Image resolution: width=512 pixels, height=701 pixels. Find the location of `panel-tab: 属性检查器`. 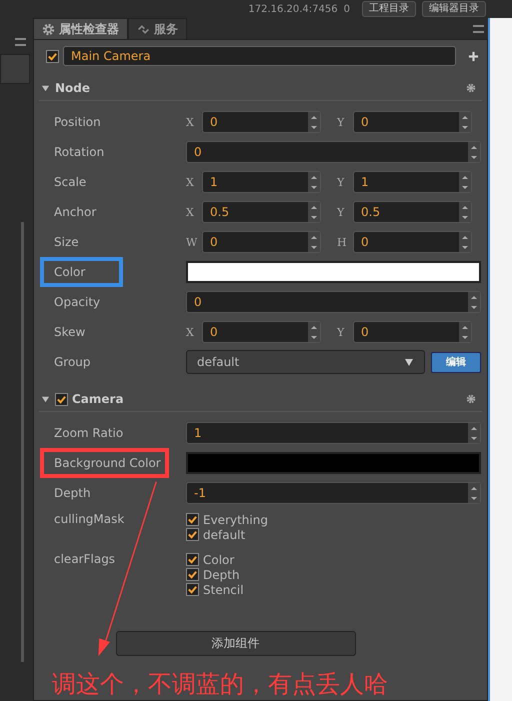

panel-tab: 属性检查器 is located at coordinates (80, 28).